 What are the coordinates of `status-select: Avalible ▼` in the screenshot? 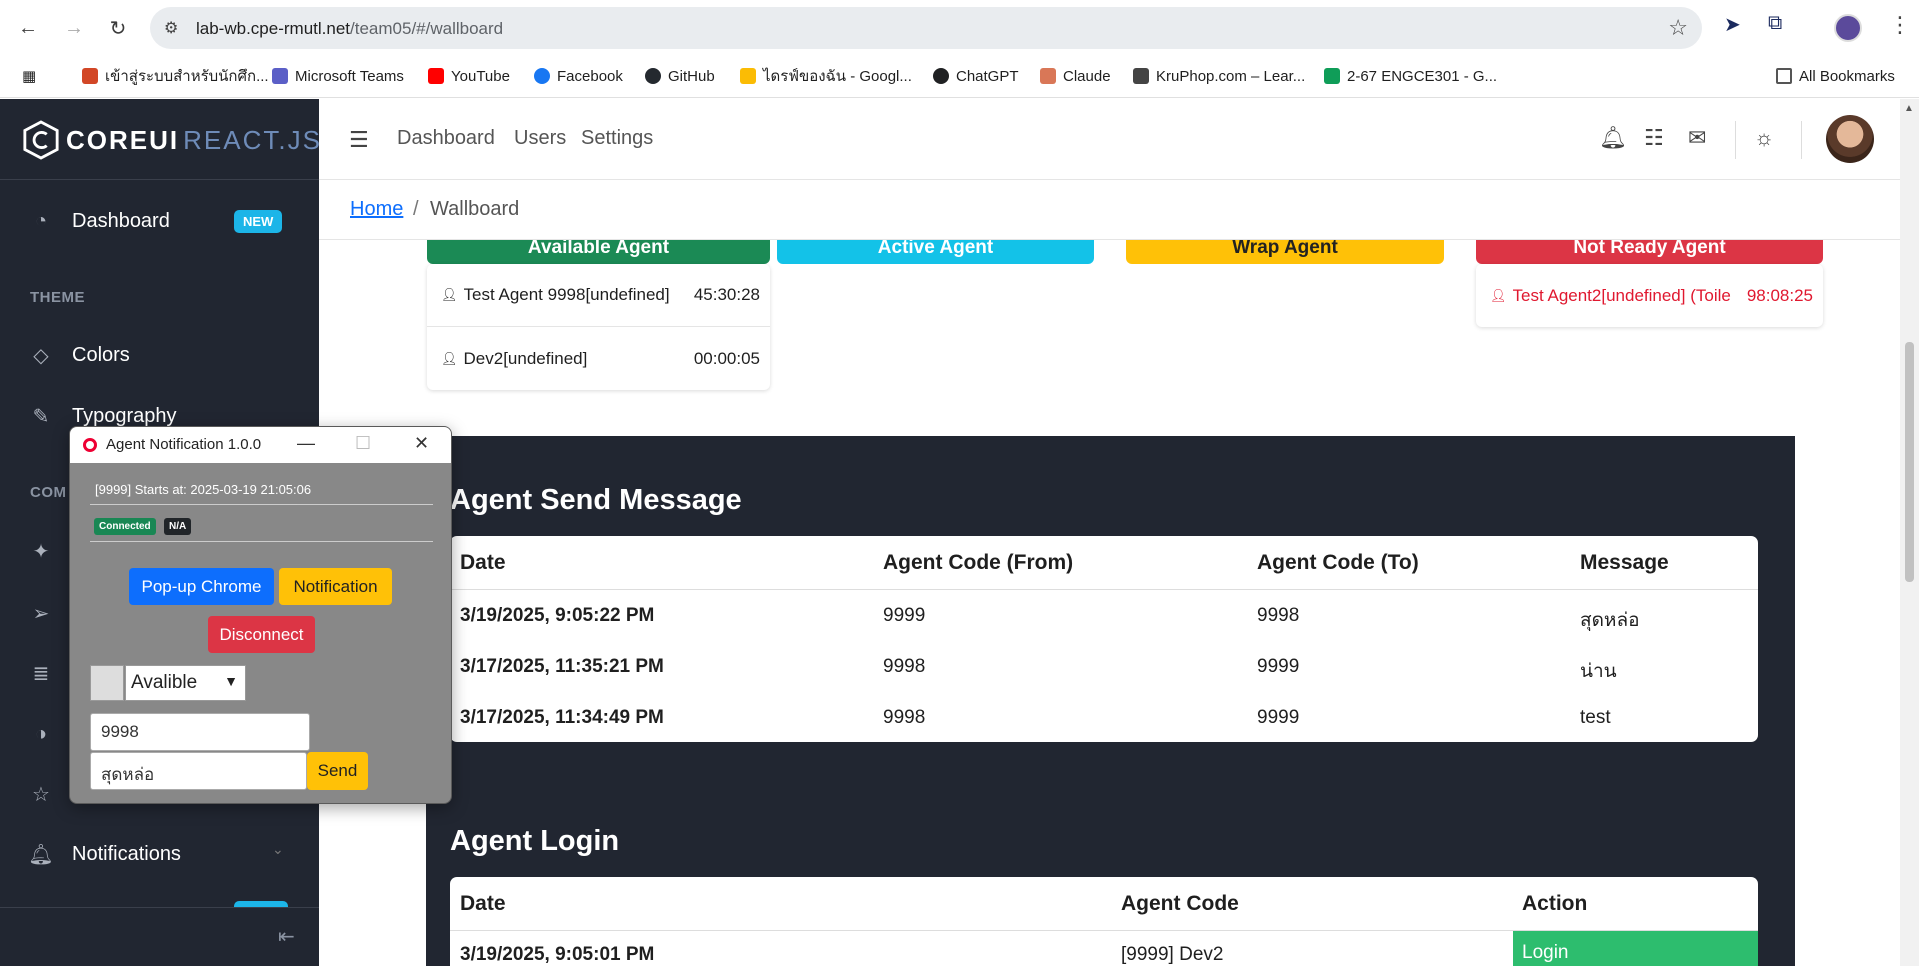 It's located at (185, 683).